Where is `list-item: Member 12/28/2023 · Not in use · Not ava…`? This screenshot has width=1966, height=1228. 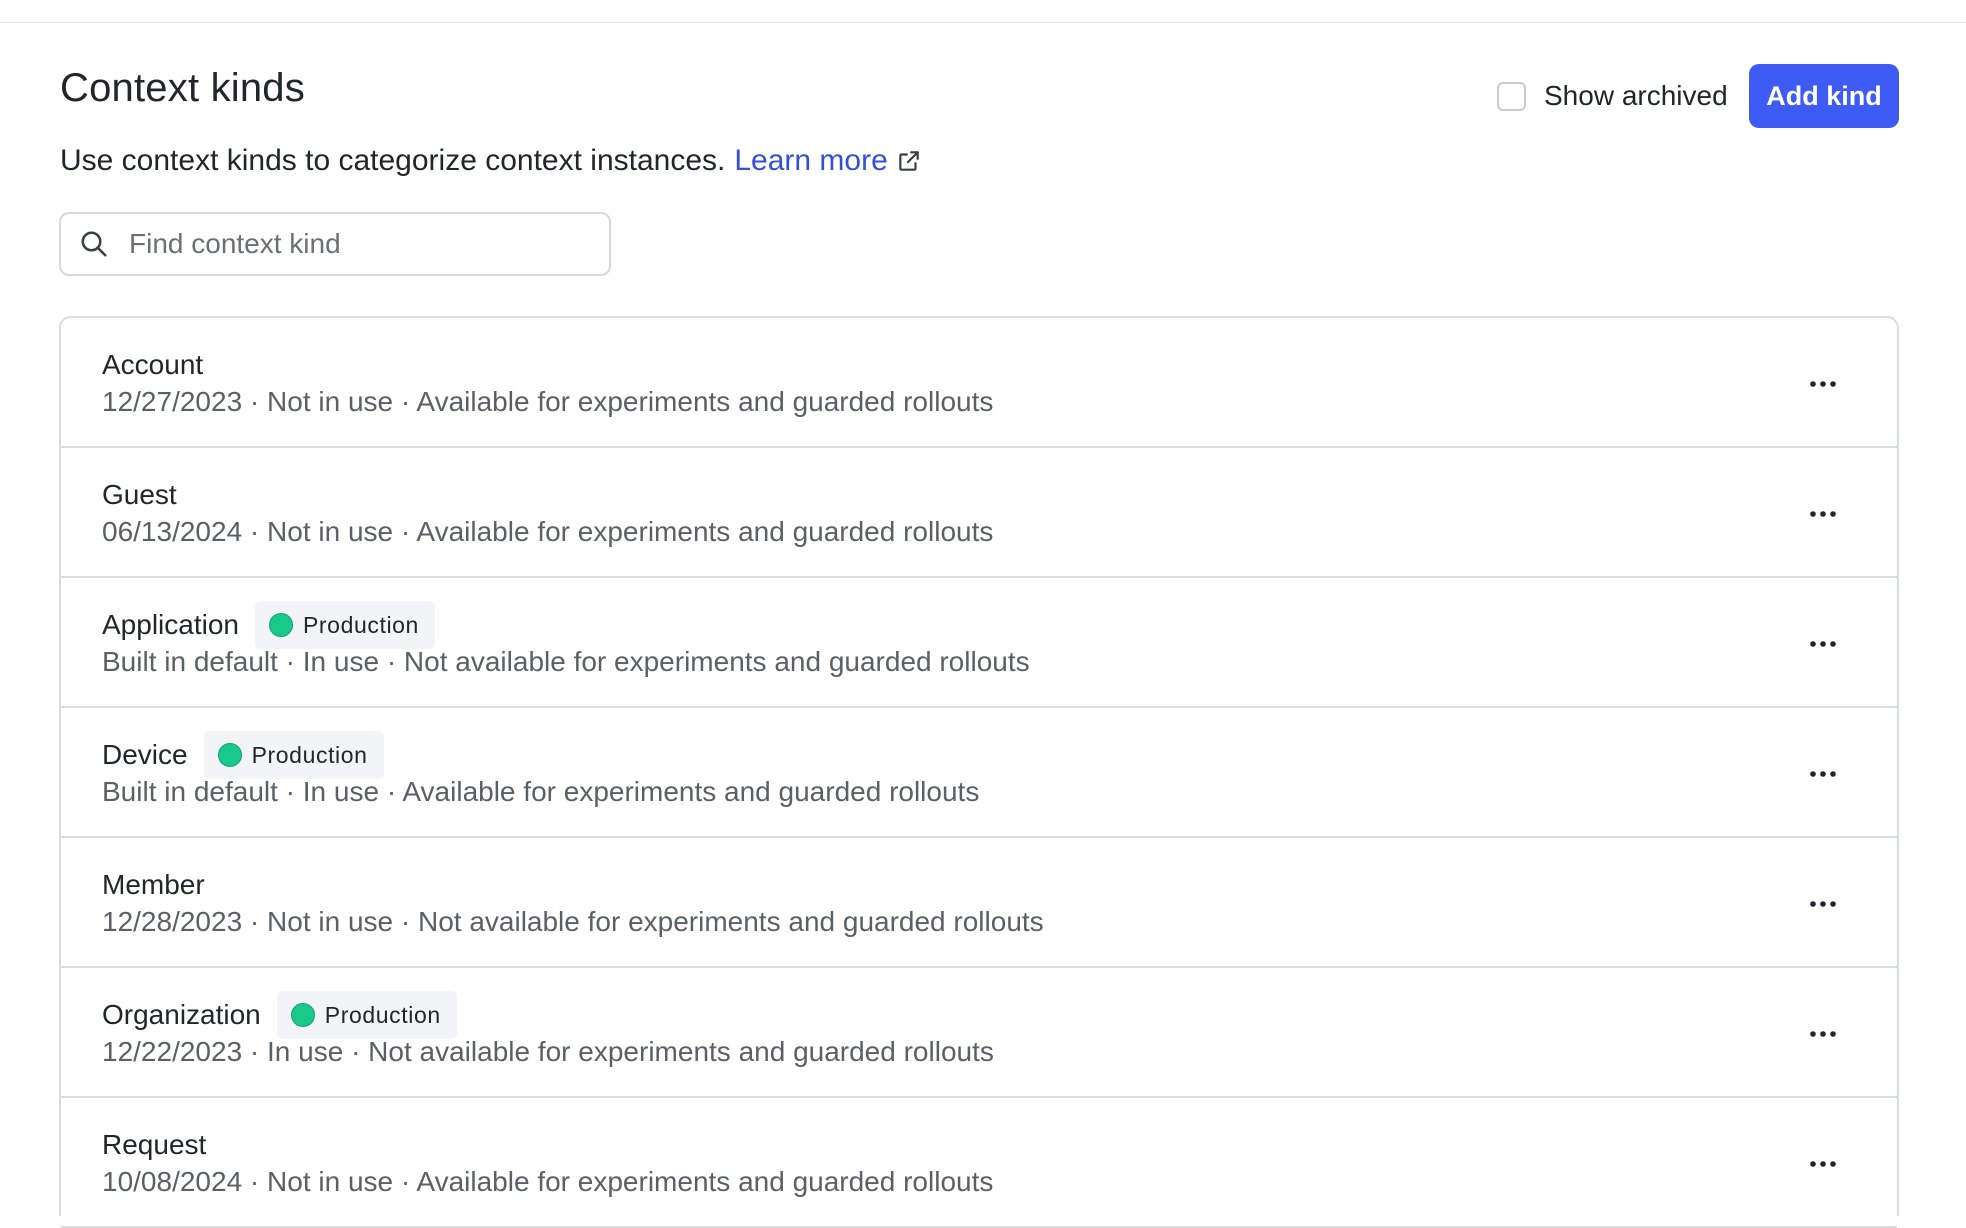 list-item: Member 12/28/2023 · Not in use · Not ava… is located at coordinates (979, 903).